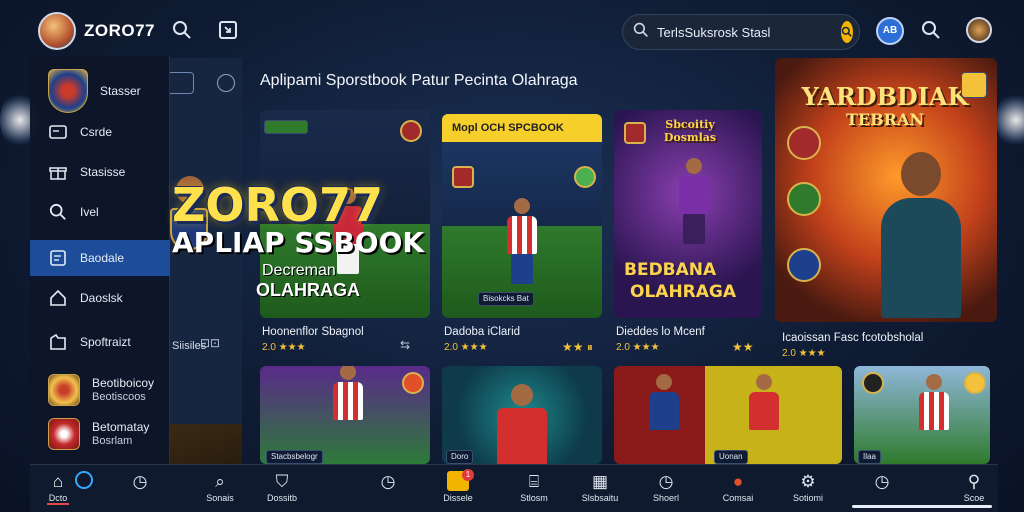 This screenshot has width=1024, height=512. I want to click on card-chip: Uonan, so click(731, 457).